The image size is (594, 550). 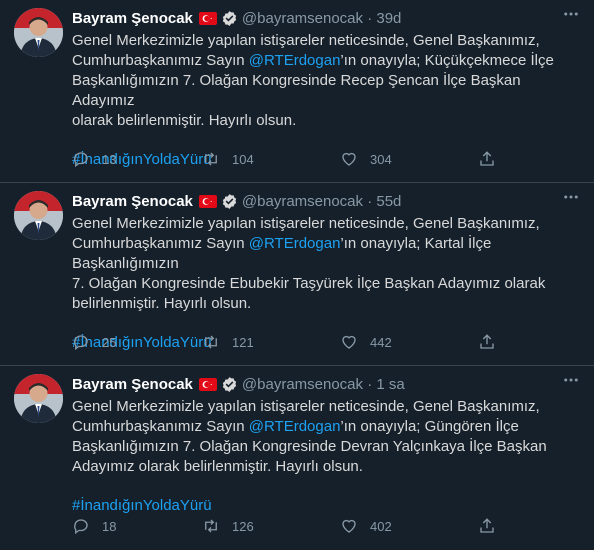 What do you see at coordinates (243, 159) in the screenshot?
I see `retweet-count: 104` at bounding box center [243, 159].